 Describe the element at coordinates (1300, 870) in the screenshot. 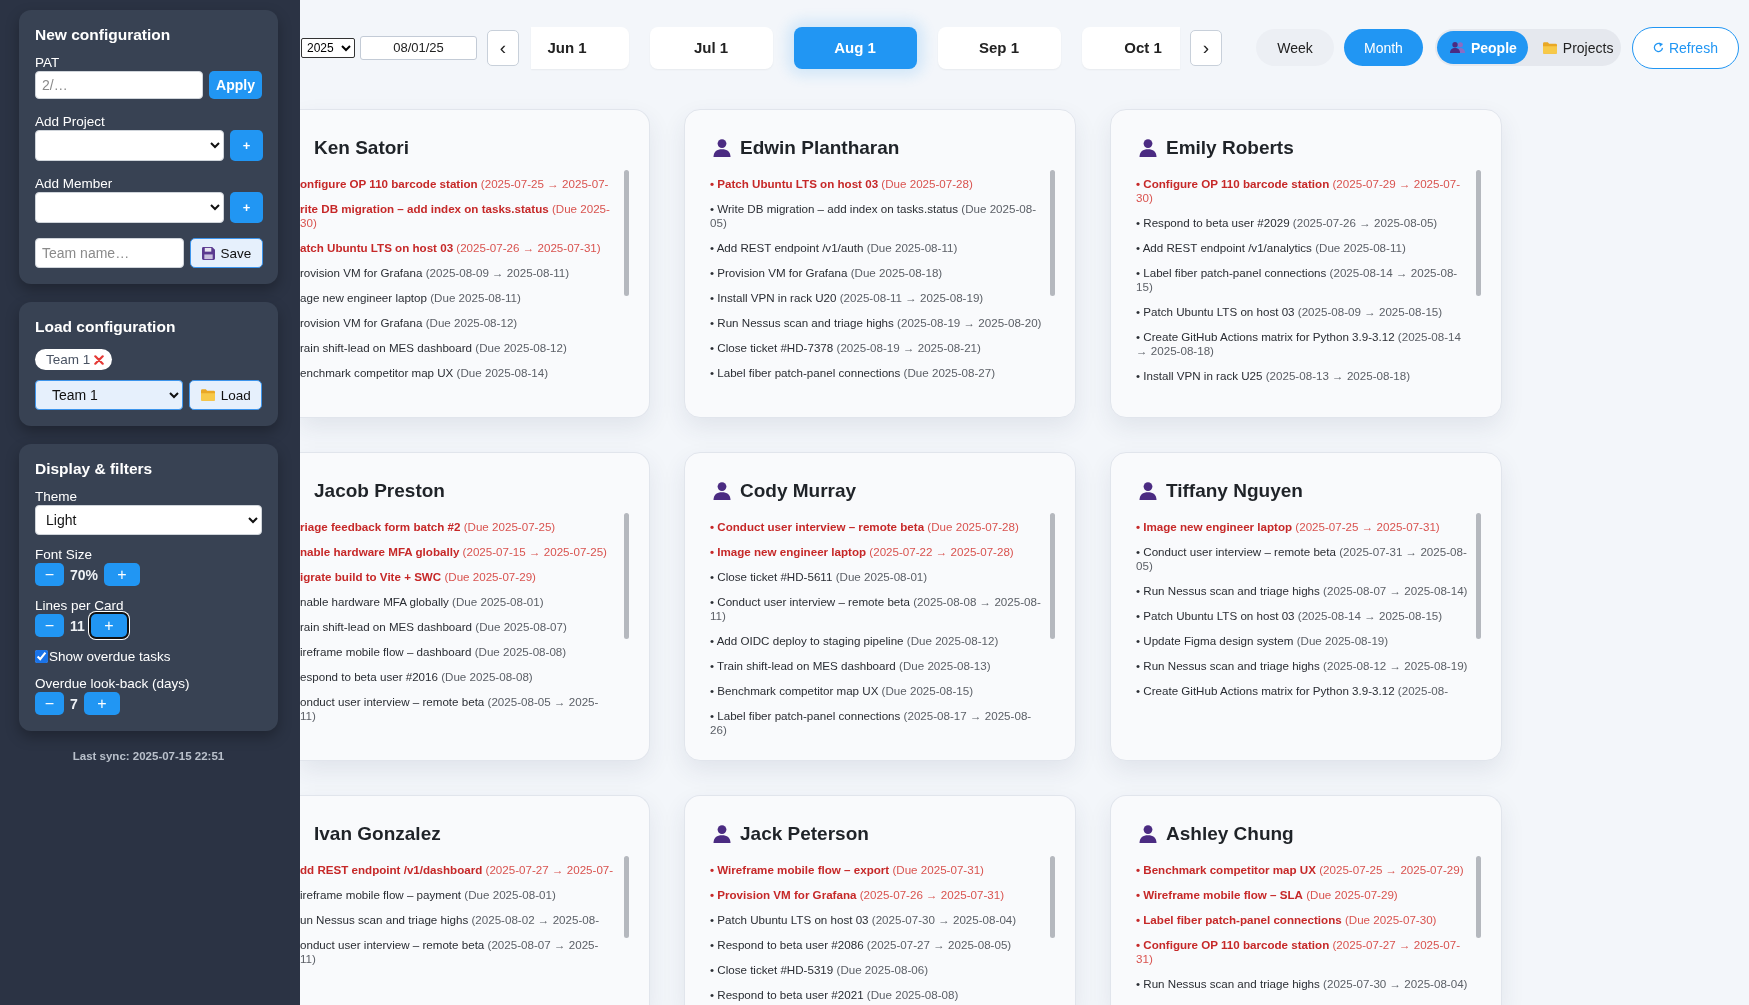

I see `task-item: • Benchmark competitor map UX (2025-07-25 → 2025-07-29)` at that location.